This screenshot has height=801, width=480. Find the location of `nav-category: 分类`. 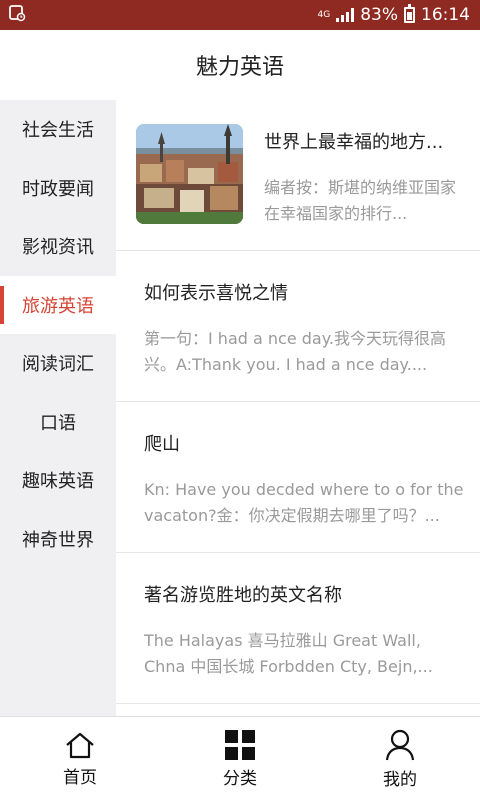

nav-category: 分类 is located at coordinates (240, 759).